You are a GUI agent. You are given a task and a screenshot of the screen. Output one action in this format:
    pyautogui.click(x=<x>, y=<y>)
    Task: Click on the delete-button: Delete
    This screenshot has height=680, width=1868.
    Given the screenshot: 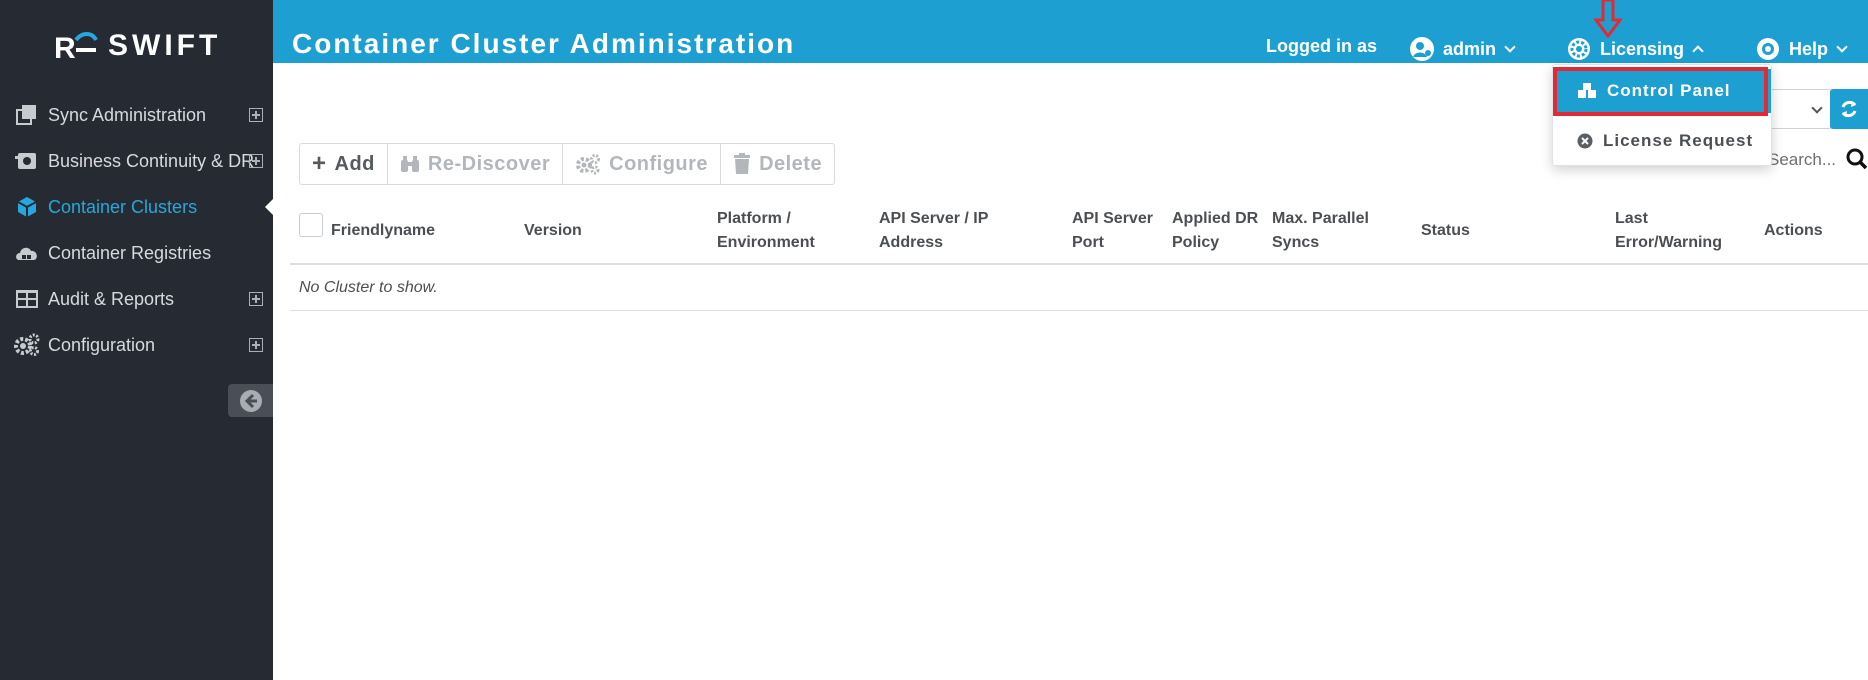 What is the action you would take?
    pyautogui.click(x=777, y=164)
    